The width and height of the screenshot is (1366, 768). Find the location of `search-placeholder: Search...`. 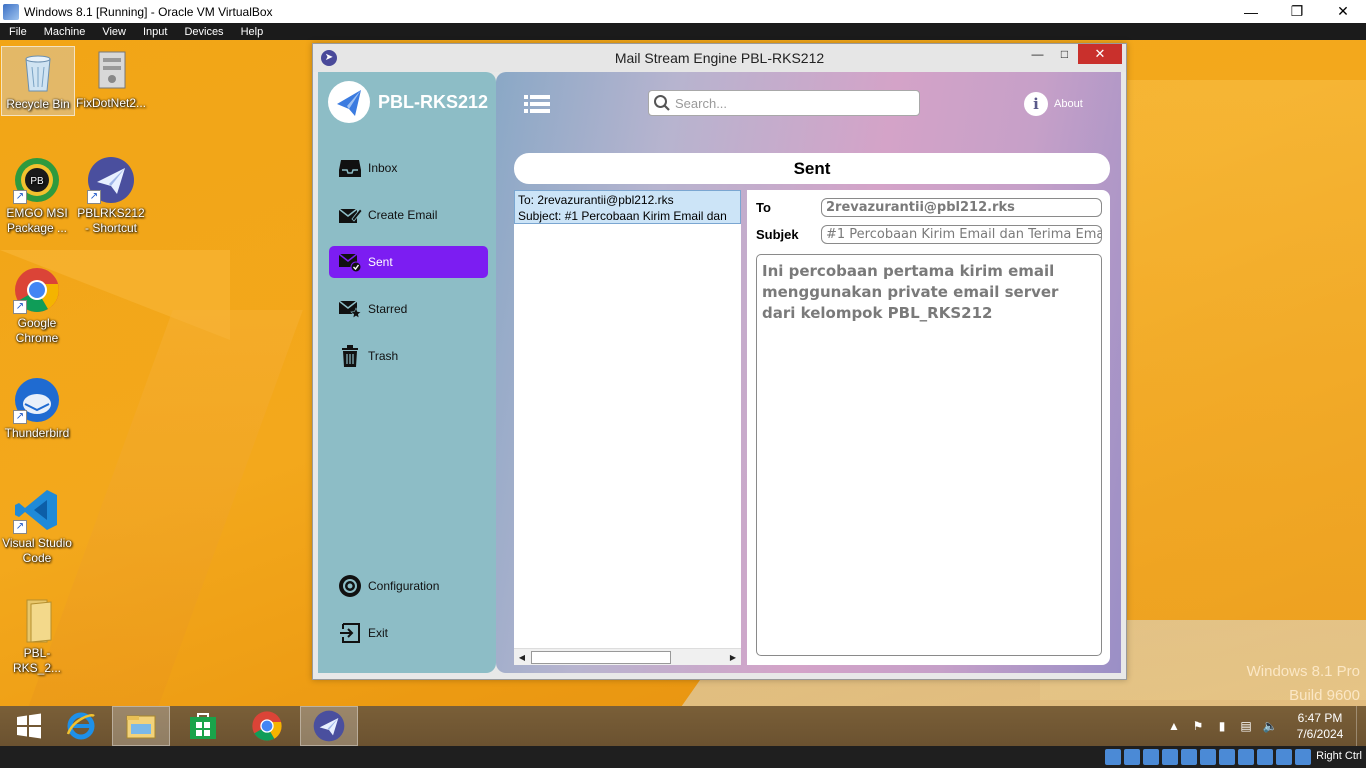

search-placeholder: Search... is located at coordinates (701, 103).